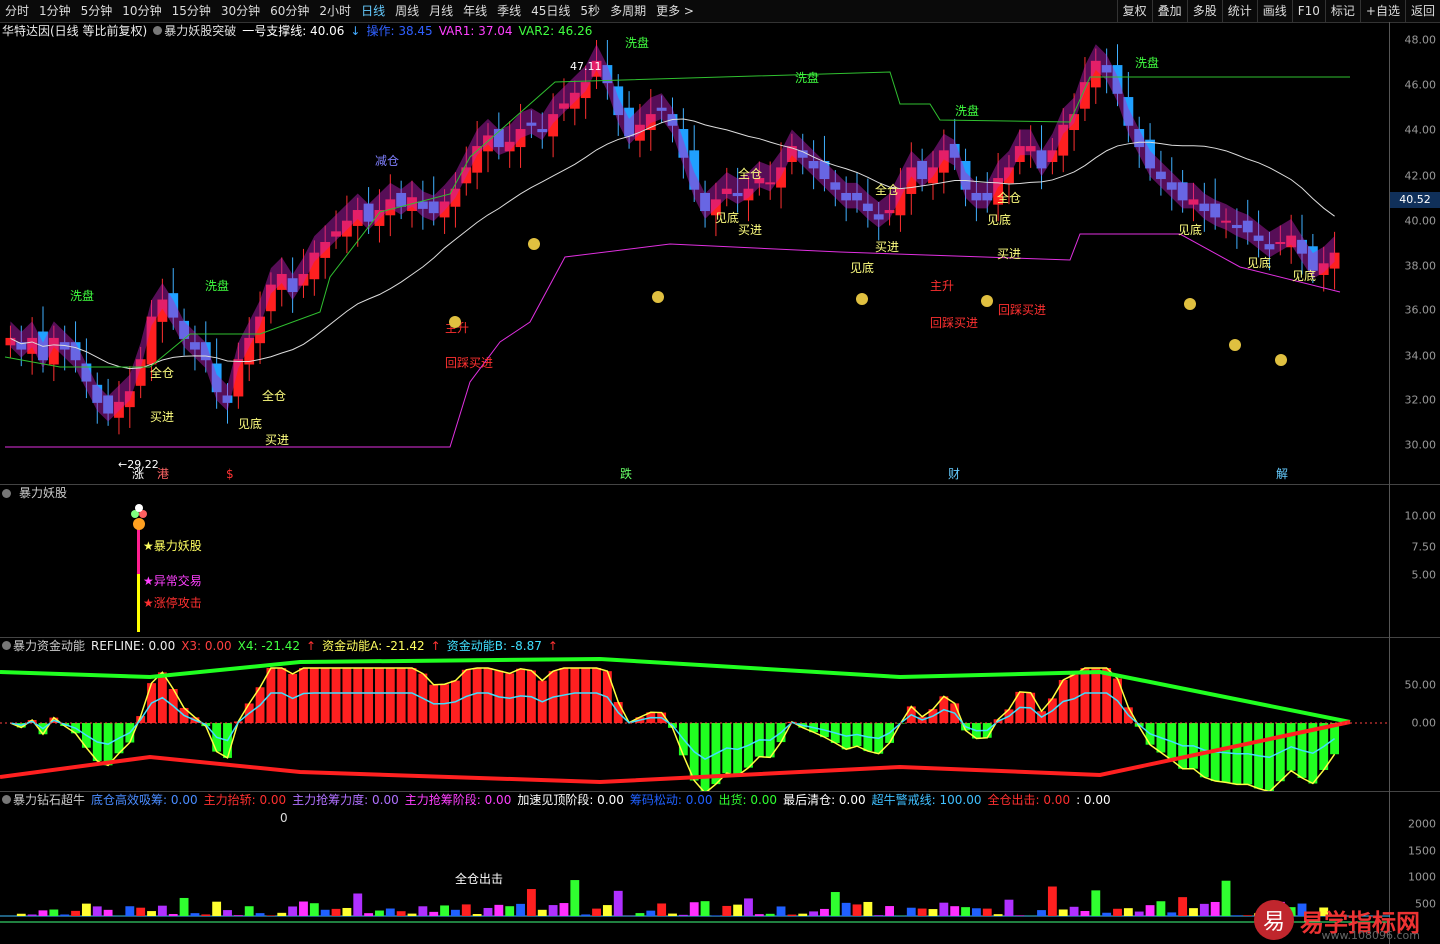 The image size is (1440, 944). What do you see at coordinates (441, 11) in the screenshot?
I see `period-tab-10: 月线` at bounding box center [441, 11].